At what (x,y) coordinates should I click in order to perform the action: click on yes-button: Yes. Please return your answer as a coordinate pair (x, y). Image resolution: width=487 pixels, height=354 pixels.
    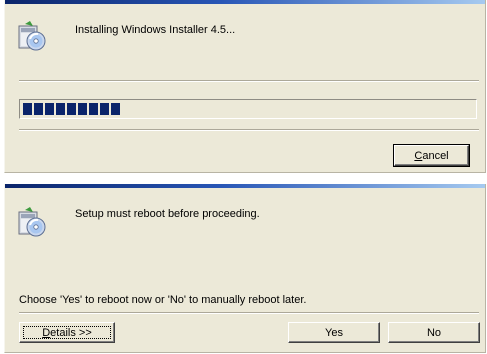
    Looking at the image, I should click on (334, 332).